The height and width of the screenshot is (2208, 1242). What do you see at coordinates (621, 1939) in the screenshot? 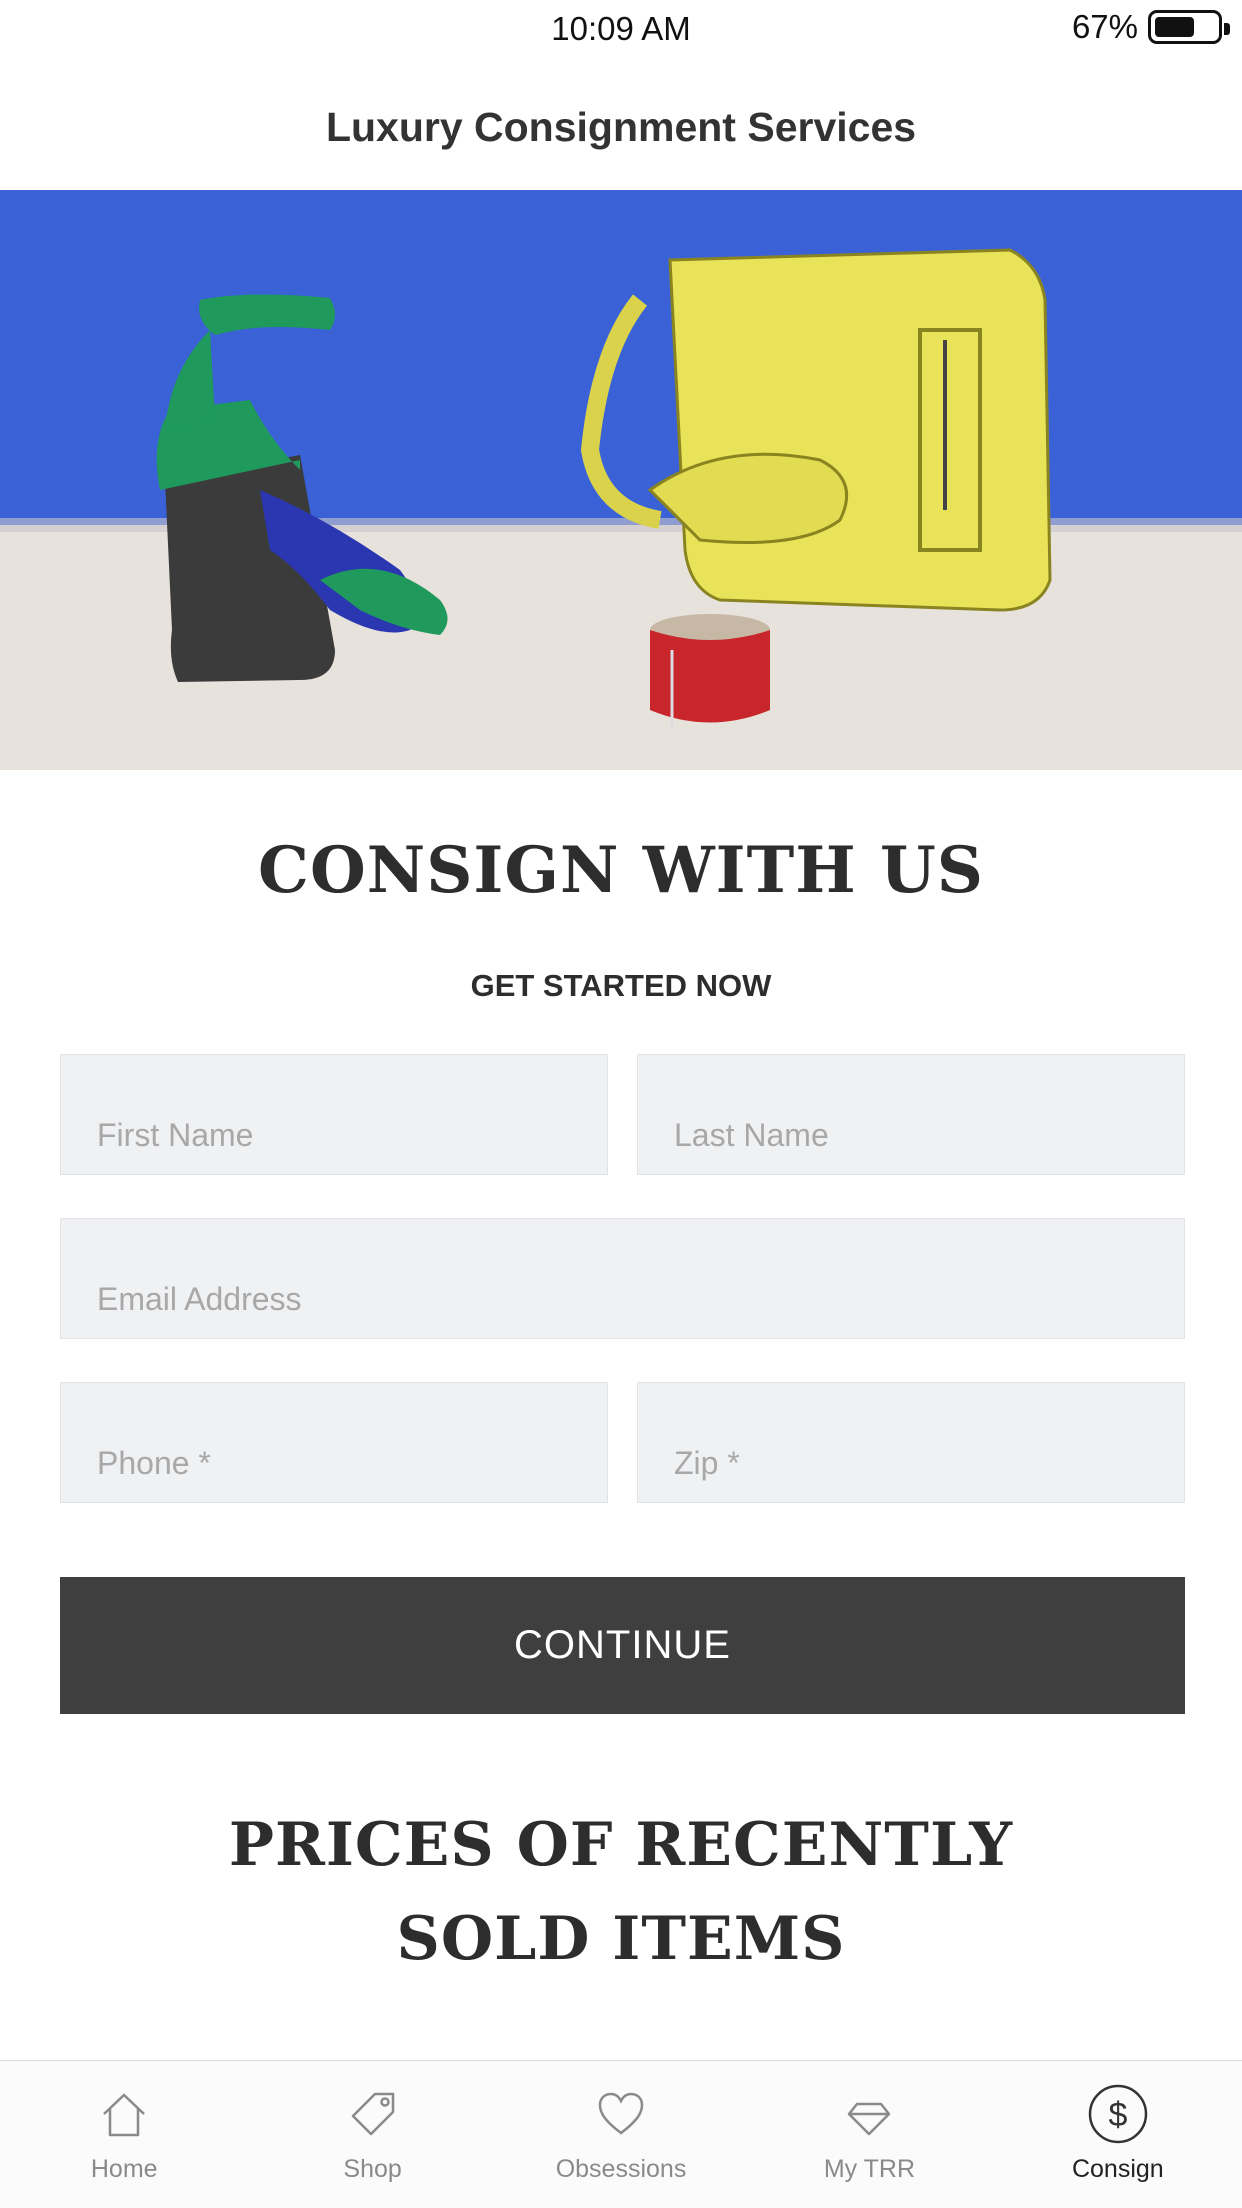
I see `prices-heading-line2: SOLD ITEMS` at bounding box center [621, 1939].